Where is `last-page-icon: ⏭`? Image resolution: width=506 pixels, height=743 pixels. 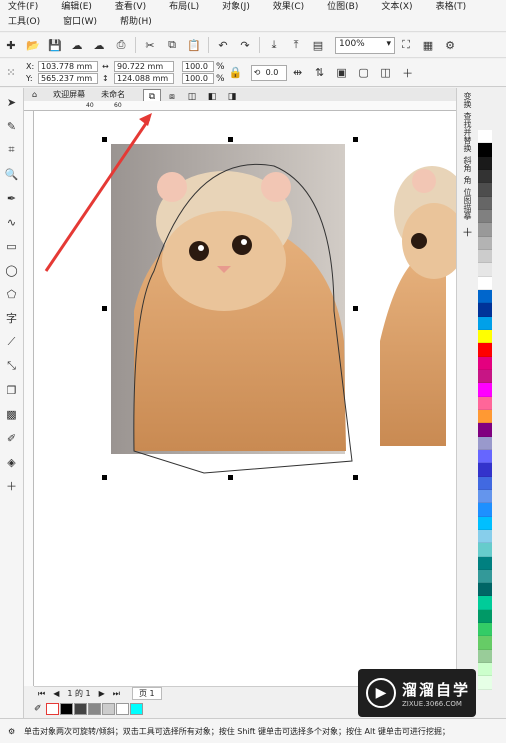
last-page-icon: ⏭ is located at coordinates (116, 694).